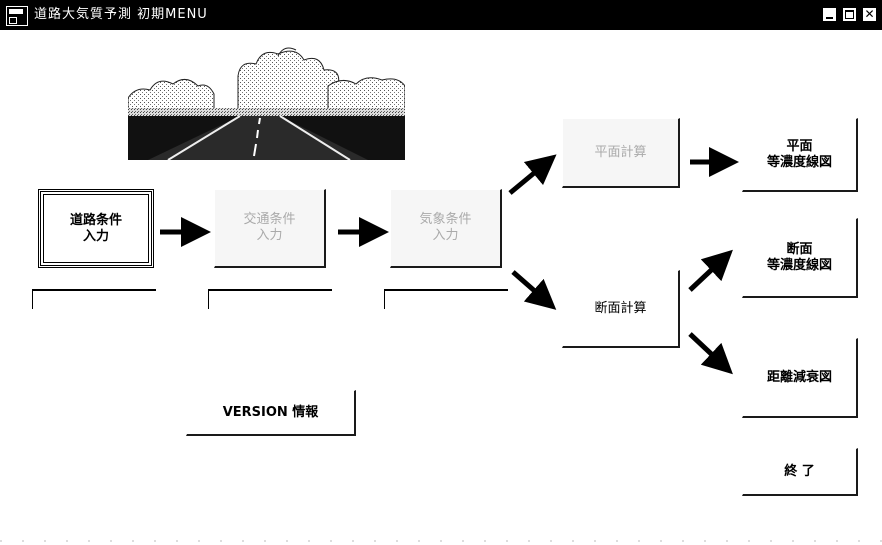  Describe the element at coordinates (710, 353) in the screenshot. I see `arrow-section-to-decay` at that location.